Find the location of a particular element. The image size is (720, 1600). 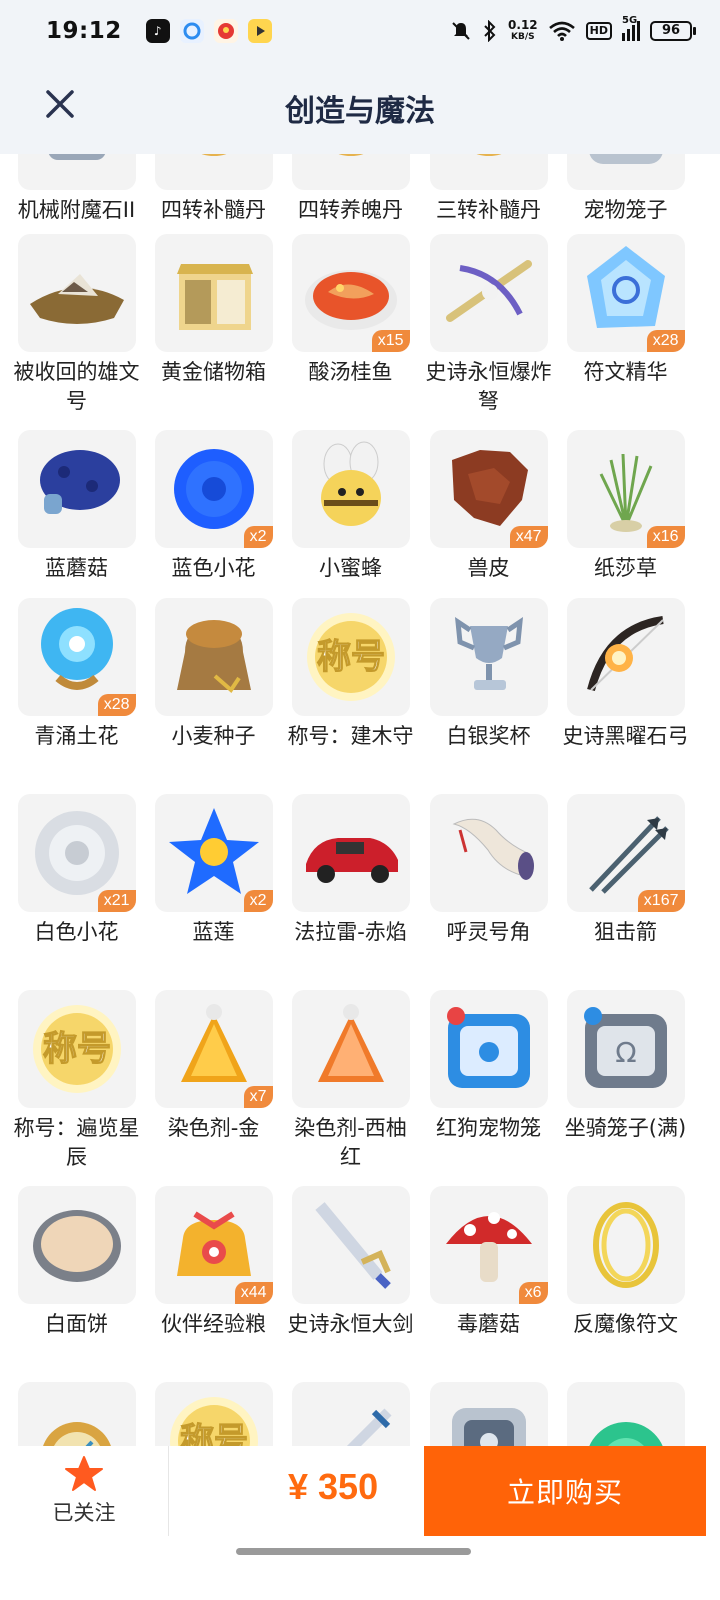

item-name: 酸汤桂鱼 is located at coordinates (350, 372).